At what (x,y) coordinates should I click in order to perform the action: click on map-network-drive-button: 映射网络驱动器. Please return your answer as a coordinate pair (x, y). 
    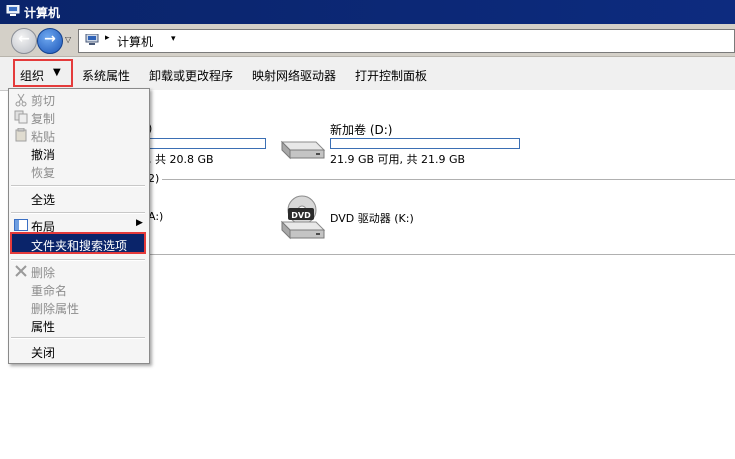
    Looking at the image, I should click on (294, 75).